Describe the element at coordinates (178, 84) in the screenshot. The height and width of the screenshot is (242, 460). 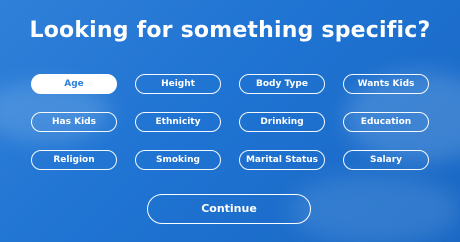
I see `filter-height-pill: Height` at that location.